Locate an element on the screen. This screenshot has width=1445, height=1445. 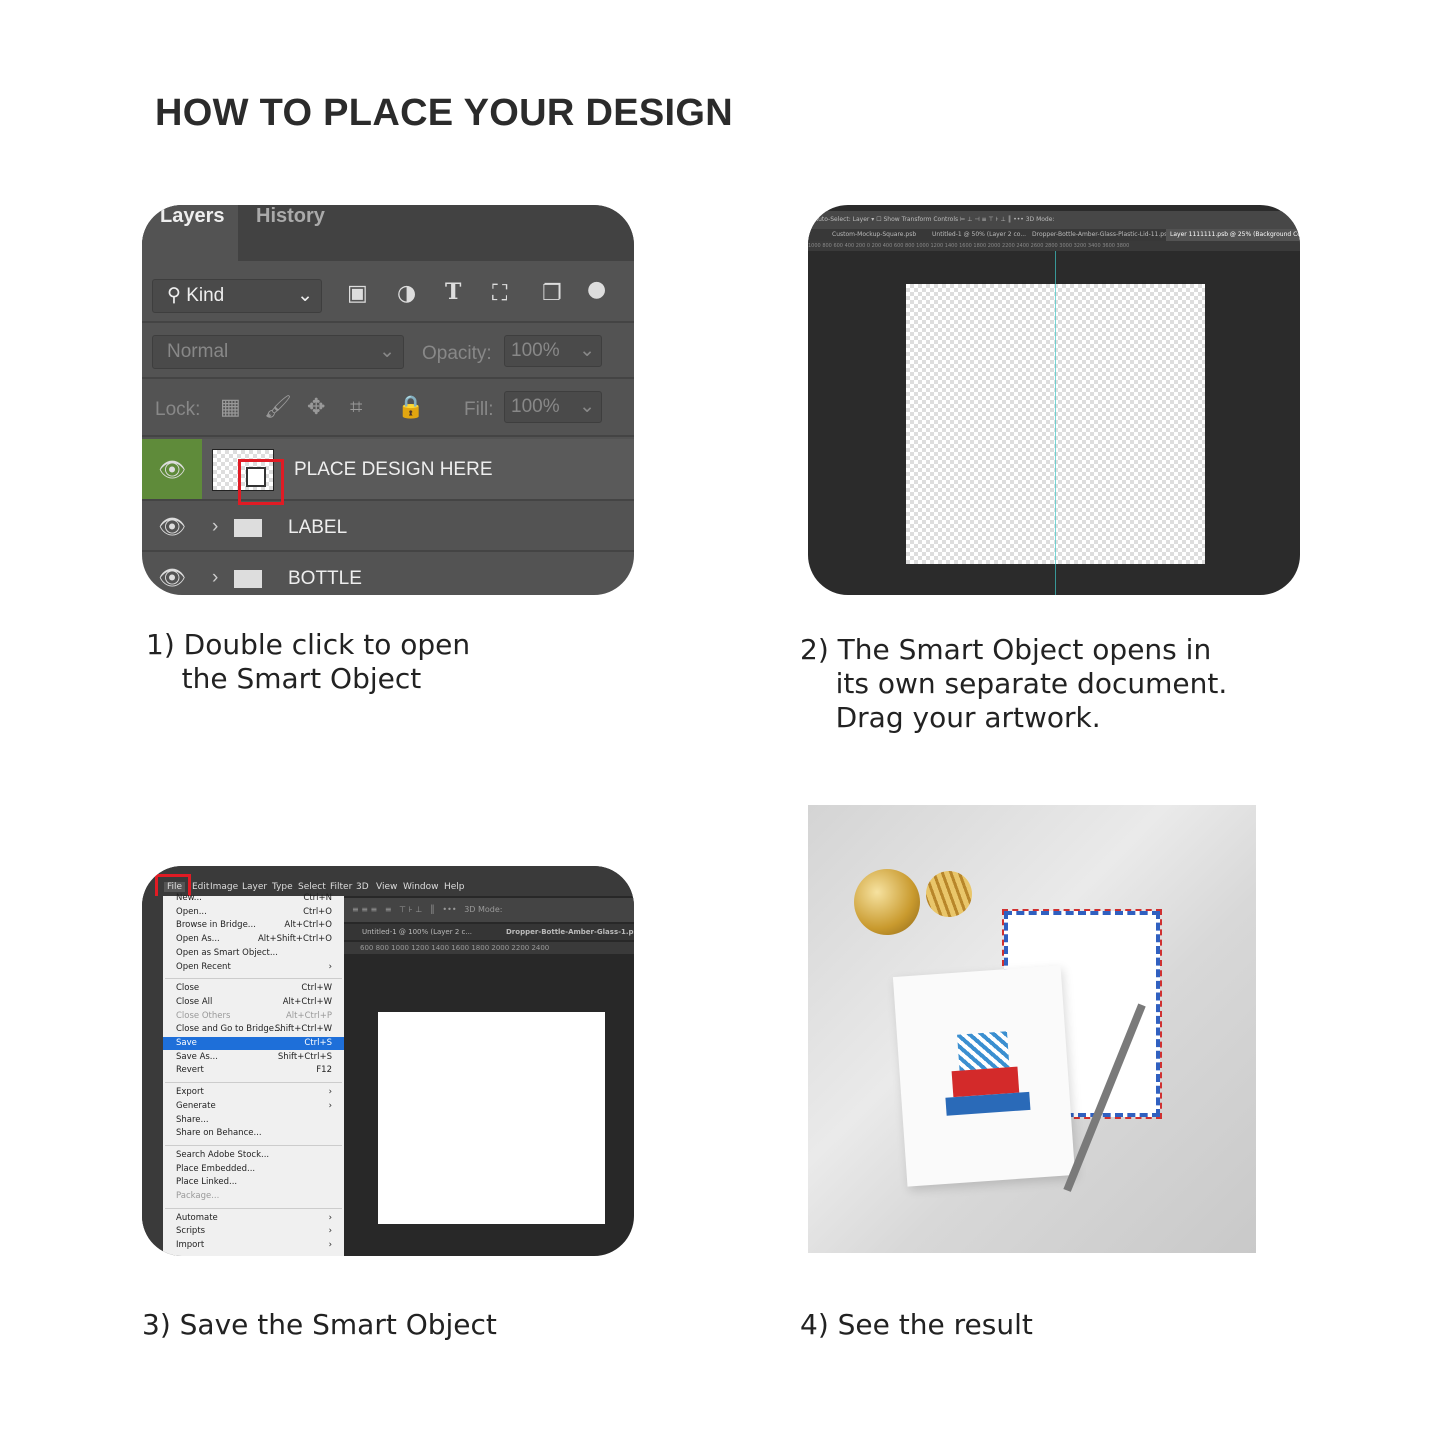
lock-transparent-icon: ▦ is located at coordinates (230, 407).